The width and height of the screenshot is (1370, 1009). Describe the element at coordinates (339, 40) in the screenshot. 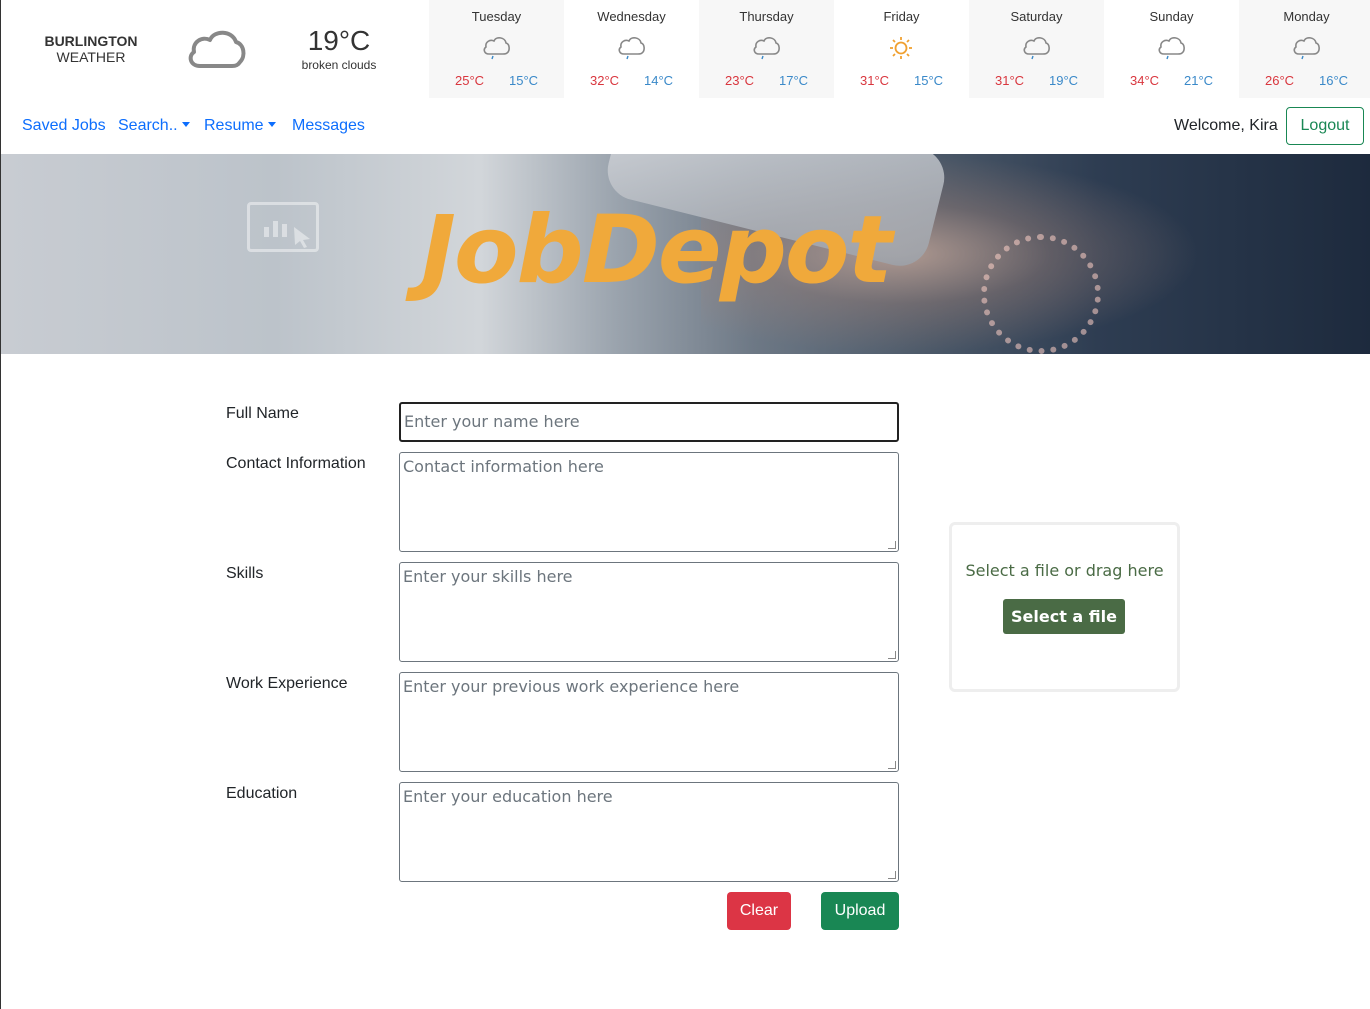

I see `current-temperature: 19°C` at that location.